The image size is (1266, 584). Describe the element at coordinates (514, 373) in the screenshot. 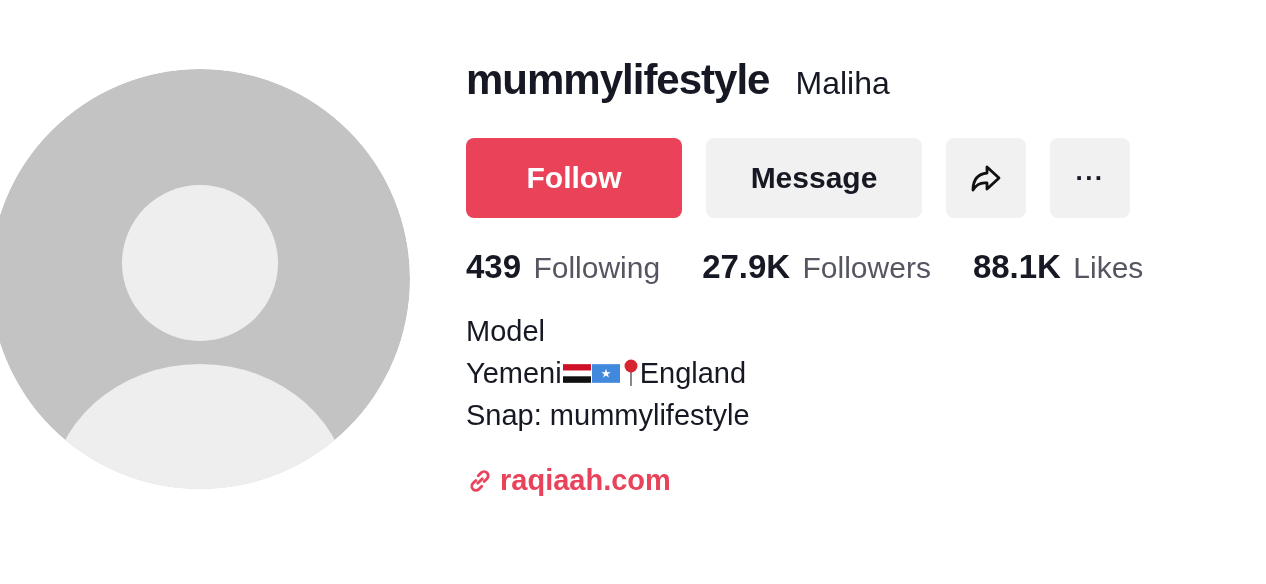

I see `bio-text: Yemeni` at that location.